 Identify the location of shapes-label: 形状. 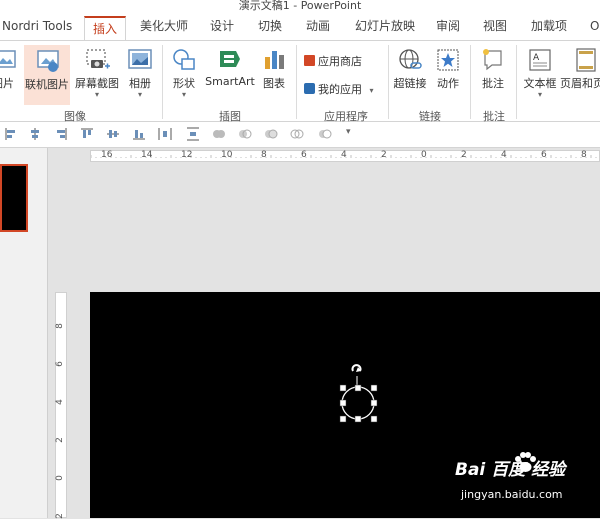
(184, 83).